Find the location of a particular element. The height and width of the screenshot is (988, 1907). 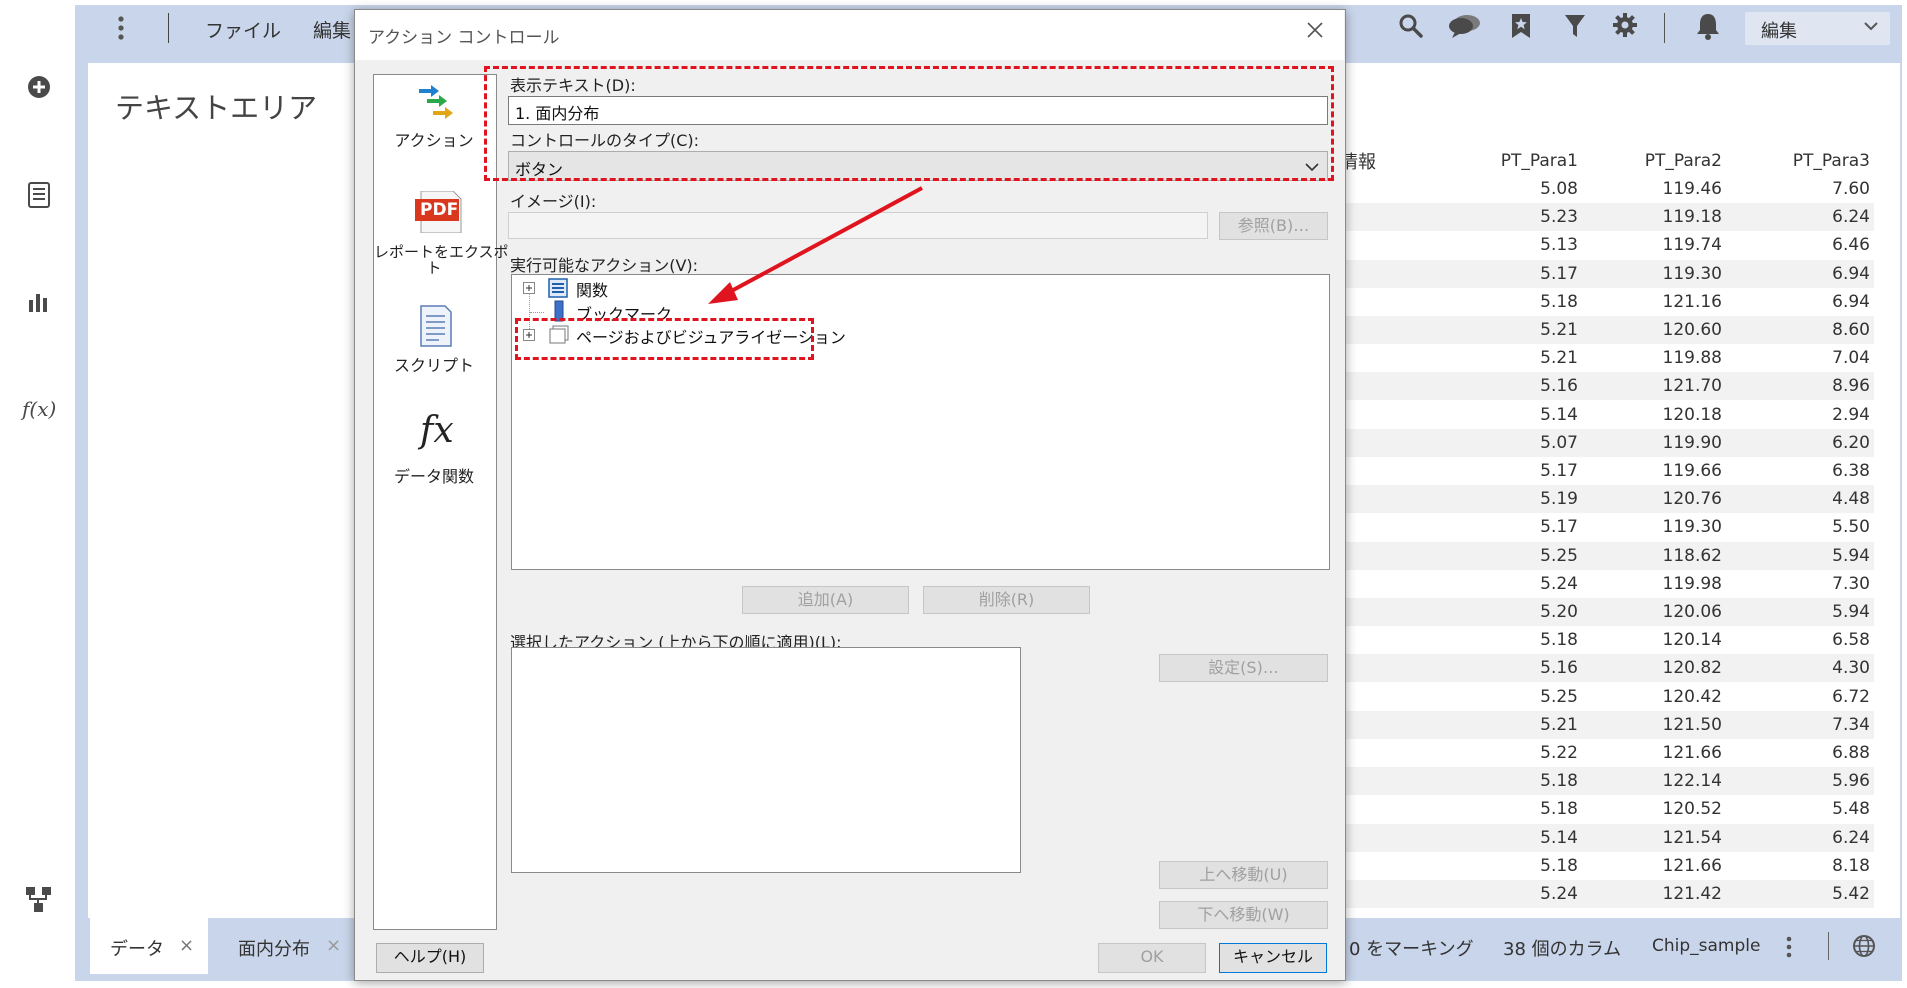

data-panel-icon is located at coordinates (39, 195).